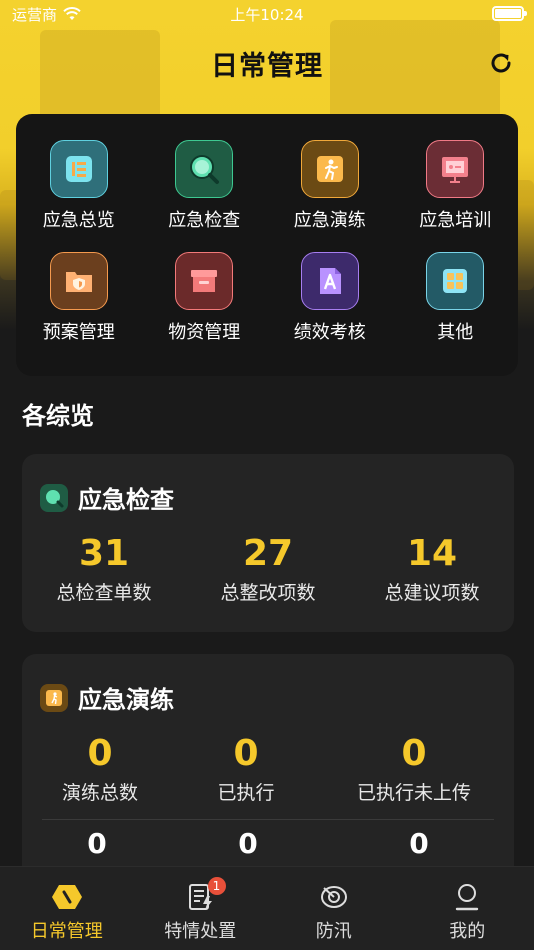 This screenshot has width=534, height=950. Describe the element at coordinates (204, 281) in the screenshot. I see `box-icon` at that location.